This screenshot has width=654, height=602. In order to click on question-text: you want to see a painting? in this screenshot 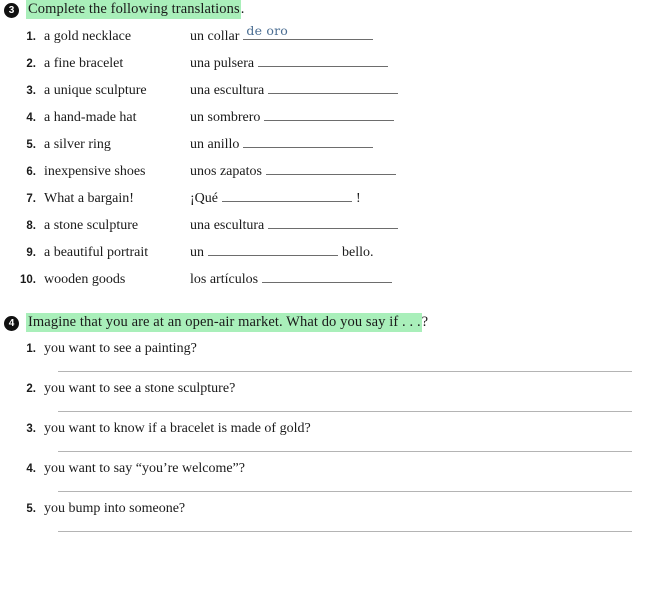, I will do `click(120, 348)`.